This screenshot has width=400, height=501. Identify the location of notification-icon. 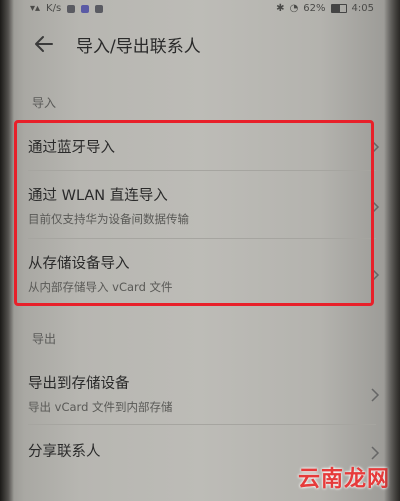
(71, 8).